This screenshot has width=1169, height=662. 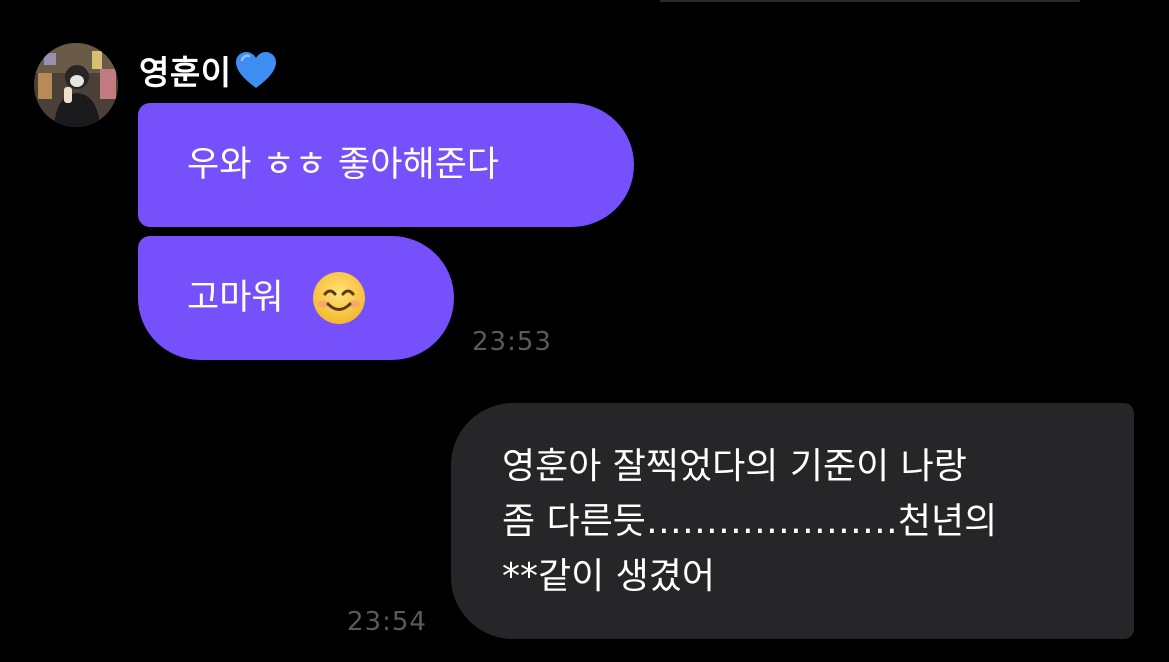 I want to click on message-timestamp: 23:53, so click(x=512, y=342).